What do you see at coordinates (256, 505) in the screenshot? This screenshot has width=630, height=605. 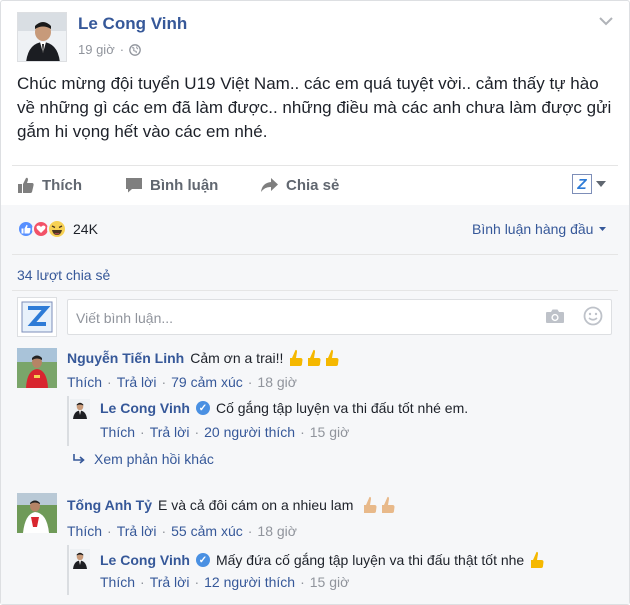 I see `comment-text: E và cả đôi cám on a nhieu lam` at bounding box center [256, 505].